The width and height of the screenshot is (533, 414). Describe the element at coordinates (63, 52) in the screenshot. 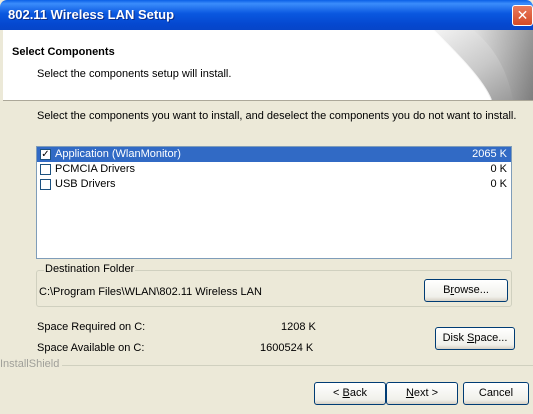

I see `page-title: Select Components` at that location.